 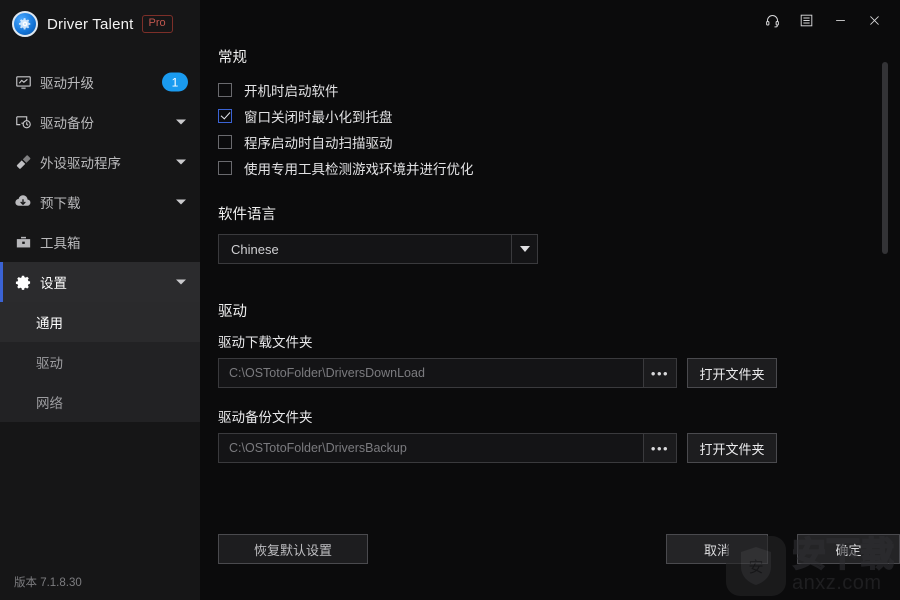 I want to click on menu-list-icon, so click(x=806, y=20).